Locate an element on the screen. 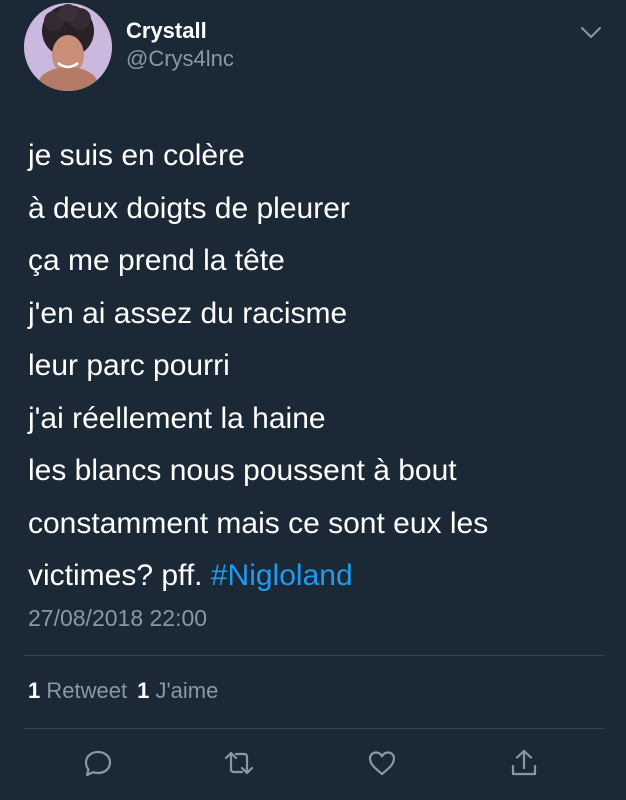 Image resolution: width=626 pixels, height=800 pixels. retweets-stat: 1 Retweet is located at coordinates (77, 690).